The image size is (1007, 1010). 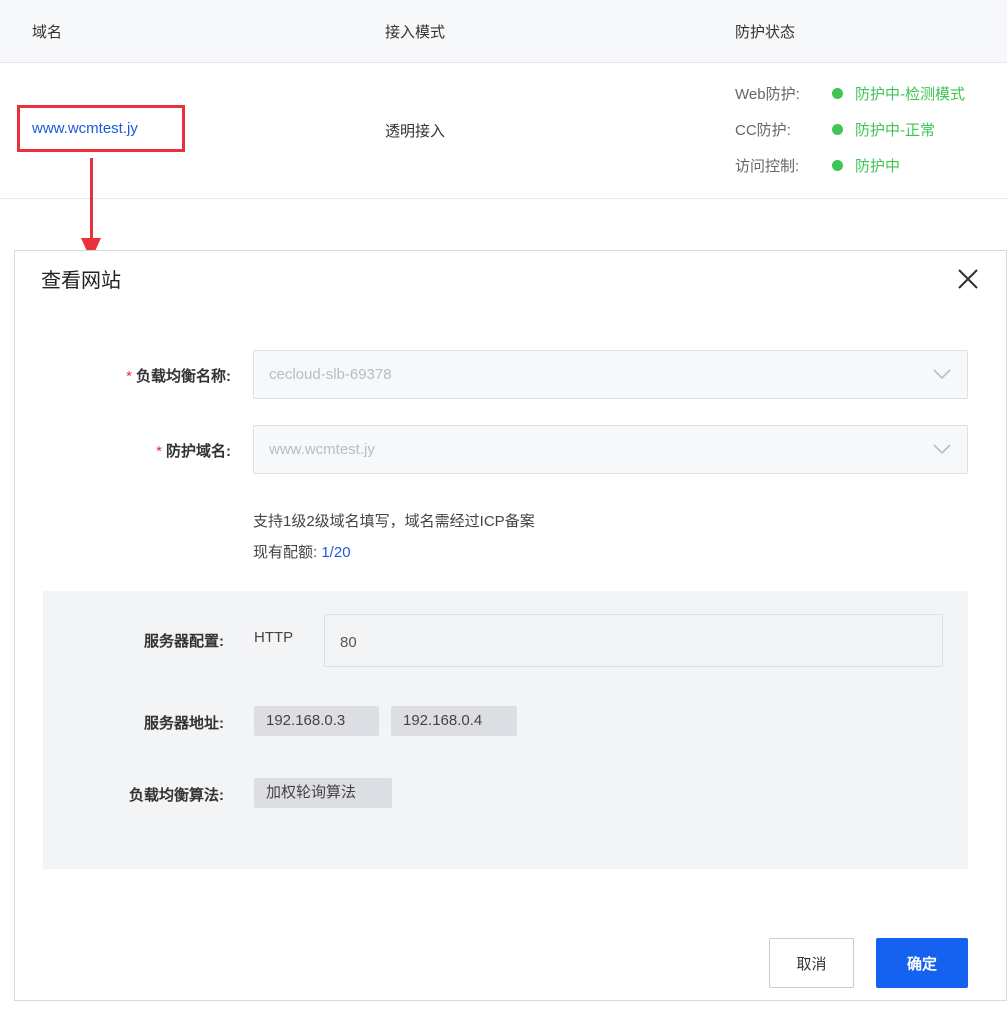 I want to click on status-label: Web防护:, so click(x=767, y=94).